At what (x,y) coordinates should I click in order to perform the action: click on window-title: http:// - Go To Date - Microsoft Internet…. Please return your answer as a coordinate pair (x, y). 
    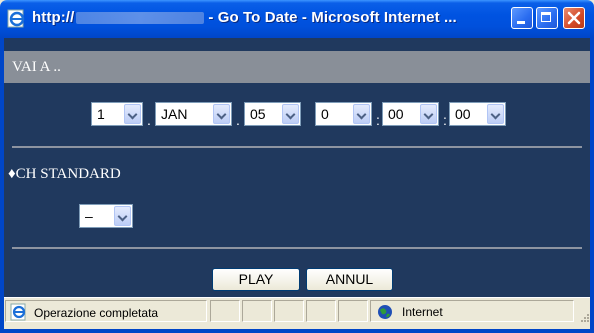
    Looking at the image, I should click on (244, 17).